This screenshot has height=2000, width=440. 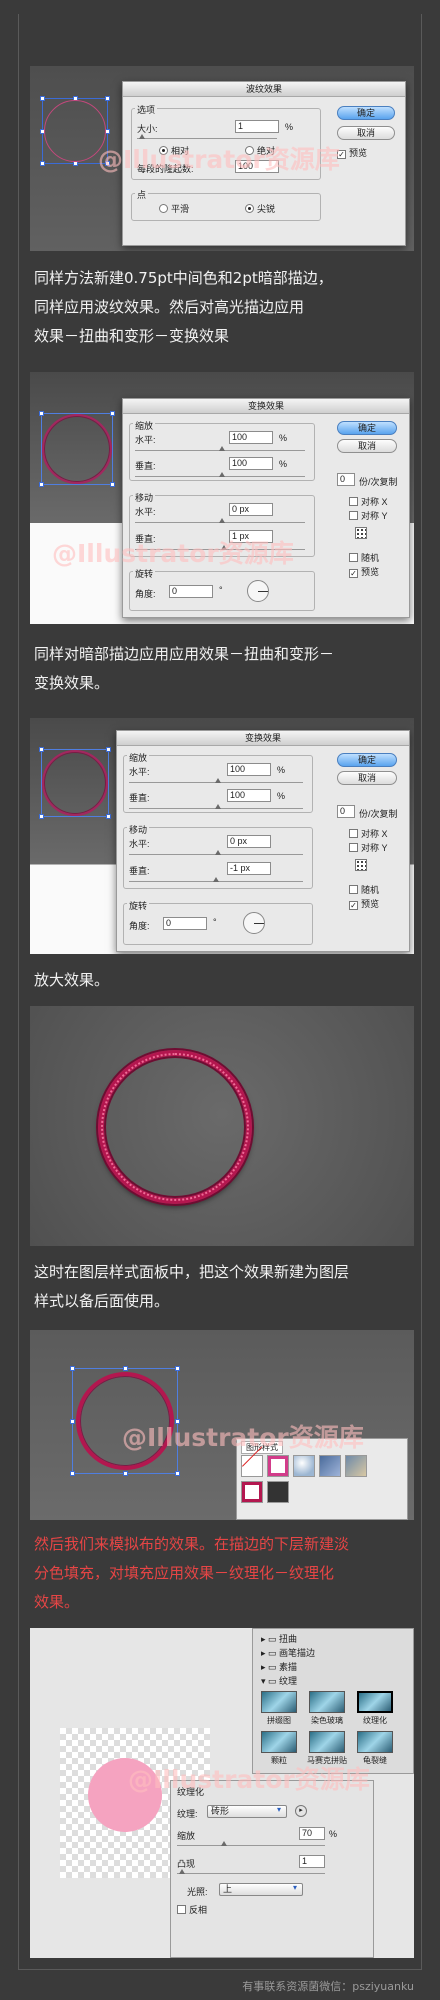 What do you see at coordinates (139, 871) in the screenshot?
I see `move-v-label: 垂直:` at bounding box center [139, 871].